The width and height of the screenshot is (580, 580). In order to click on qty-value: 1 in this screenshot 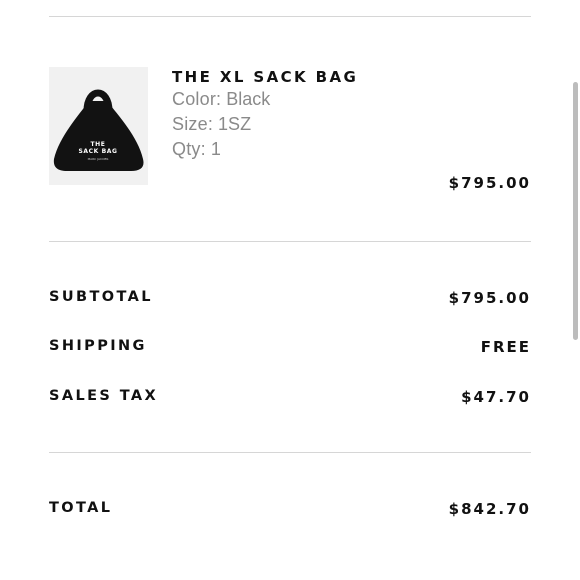, I will do `click(215, 149)`.